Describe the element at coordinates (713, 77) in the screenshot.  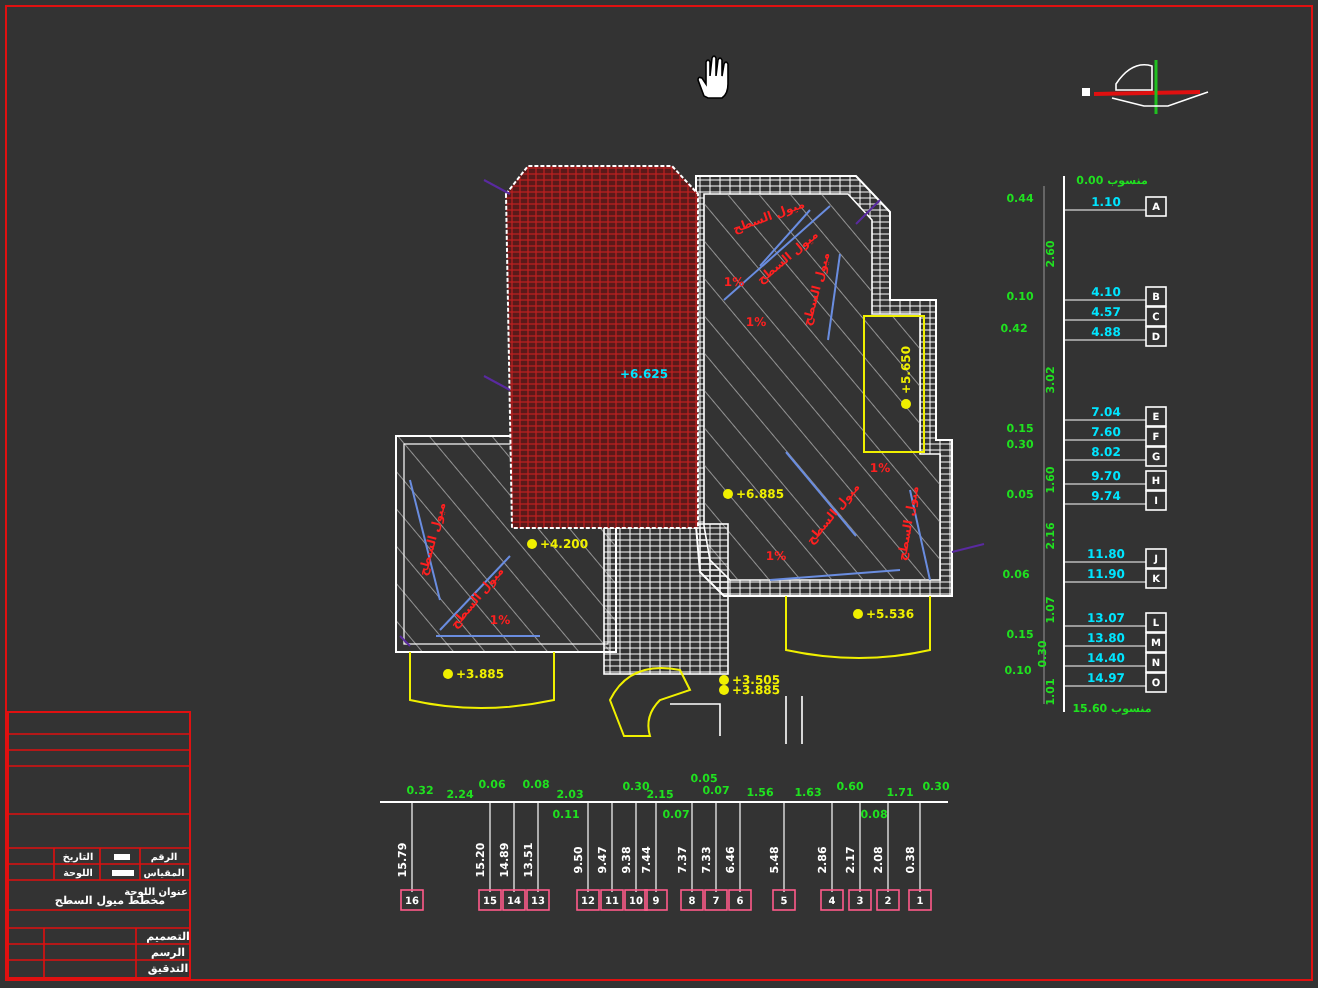
I see `pan-hand-icon` at that location.